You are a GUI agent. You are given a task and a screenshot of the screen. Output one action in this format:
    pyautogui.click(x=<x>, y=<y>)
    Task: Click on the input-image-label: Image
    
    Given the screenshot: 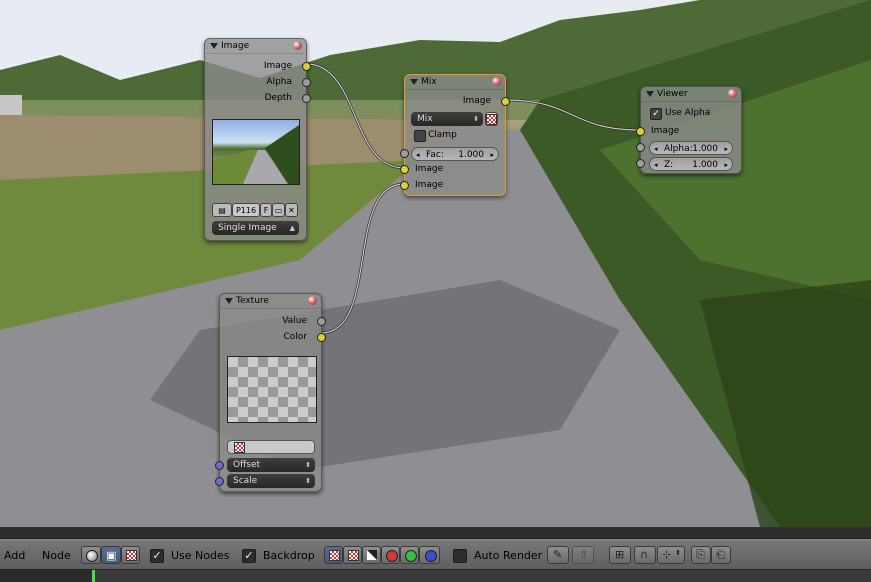 What is the action you would take?
    pyautogui.click(x=665, y=131)
    